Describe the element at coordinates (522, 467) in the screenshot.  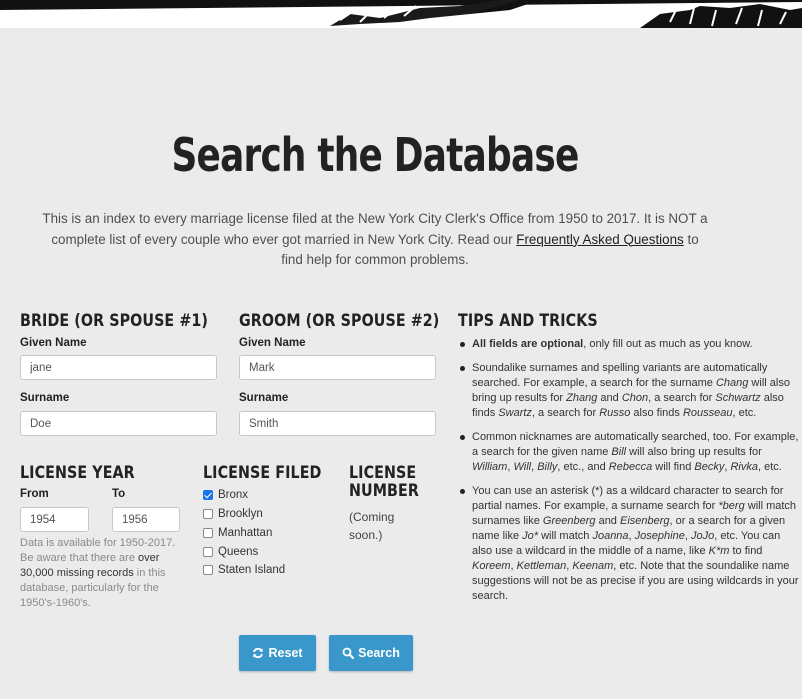
I see `tip-example: Will` at that location.